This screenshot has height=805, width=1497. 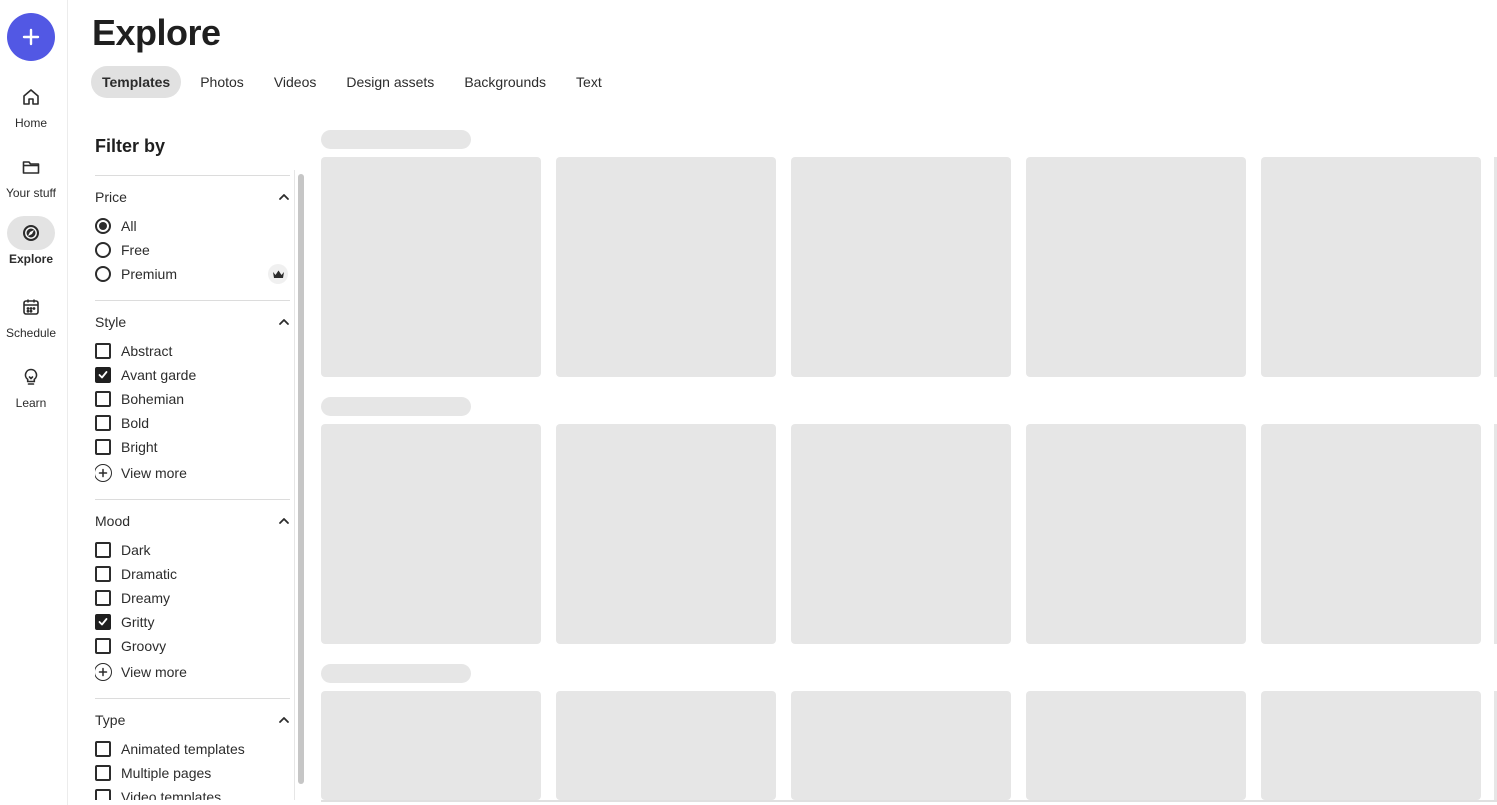 What do you see at coordinates (31, 307) in the screenshot?
I see `calendar-icon` at bounding box center [31, 307].